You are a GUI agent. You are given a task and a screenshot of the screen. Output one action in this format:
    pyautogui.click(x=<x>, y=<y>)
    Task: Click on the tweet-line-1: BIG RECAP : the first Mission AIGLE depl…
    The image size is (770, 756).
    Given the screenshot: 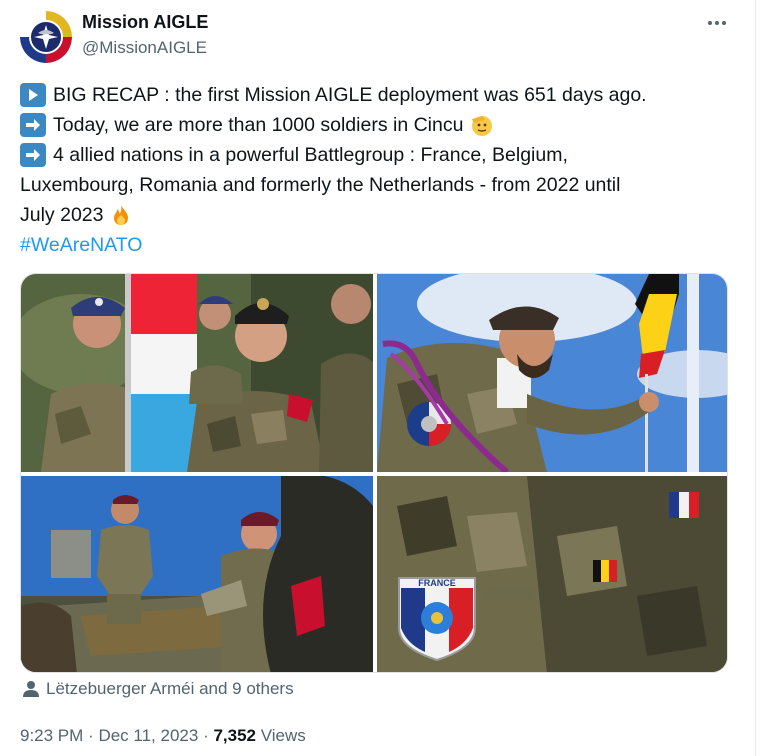 What is the action you would take?
    pyautogui.click(x=378, y=95)
    